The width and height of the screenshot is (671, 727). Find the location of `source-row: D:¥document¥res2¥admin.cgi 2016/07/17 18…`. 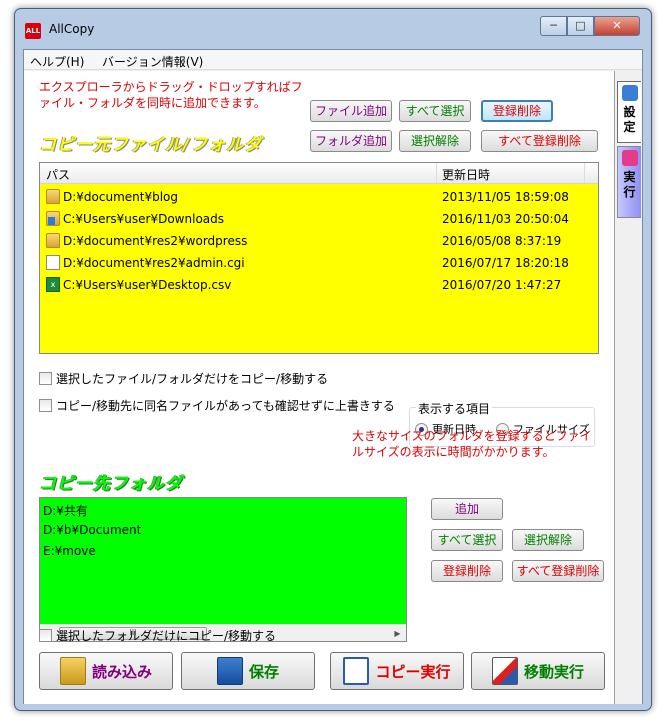

source-row: D:¥document¥res2¥admin.cgi 2016/07/17 18… is located at coordinates (319, 263).